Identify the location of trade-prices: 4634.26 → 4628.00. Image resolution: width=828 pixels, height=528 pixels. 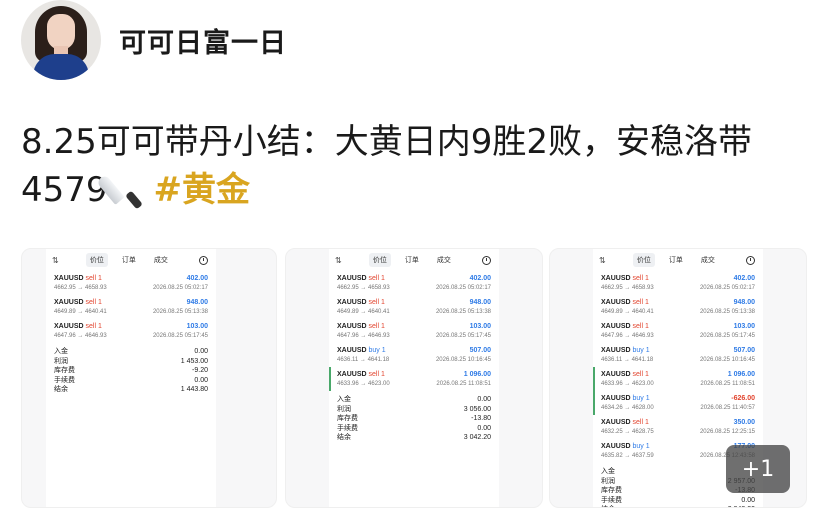
(627, 408).